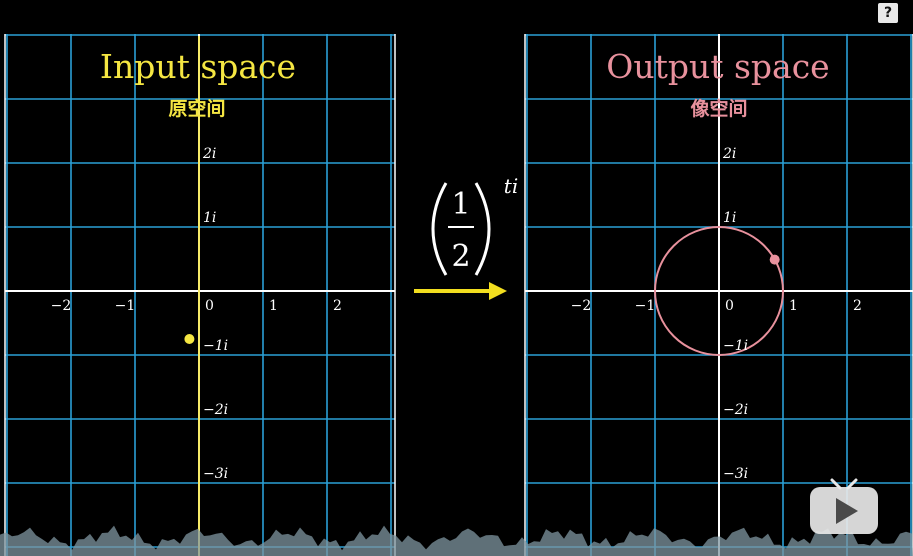  I want to click on play-button, so click(844, 507).